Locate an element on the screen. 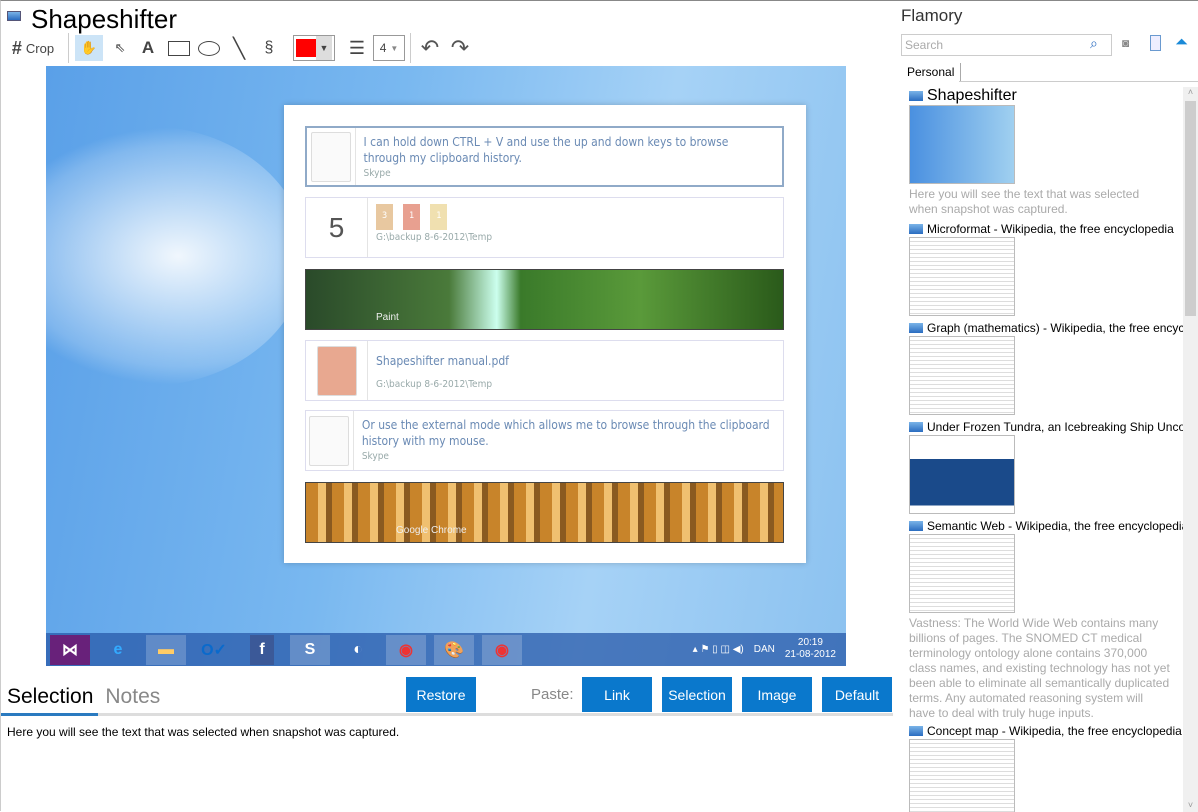 The height and width of the screenshot is (812, 1198). search-input: Search is located at coordinates (1006, 45).